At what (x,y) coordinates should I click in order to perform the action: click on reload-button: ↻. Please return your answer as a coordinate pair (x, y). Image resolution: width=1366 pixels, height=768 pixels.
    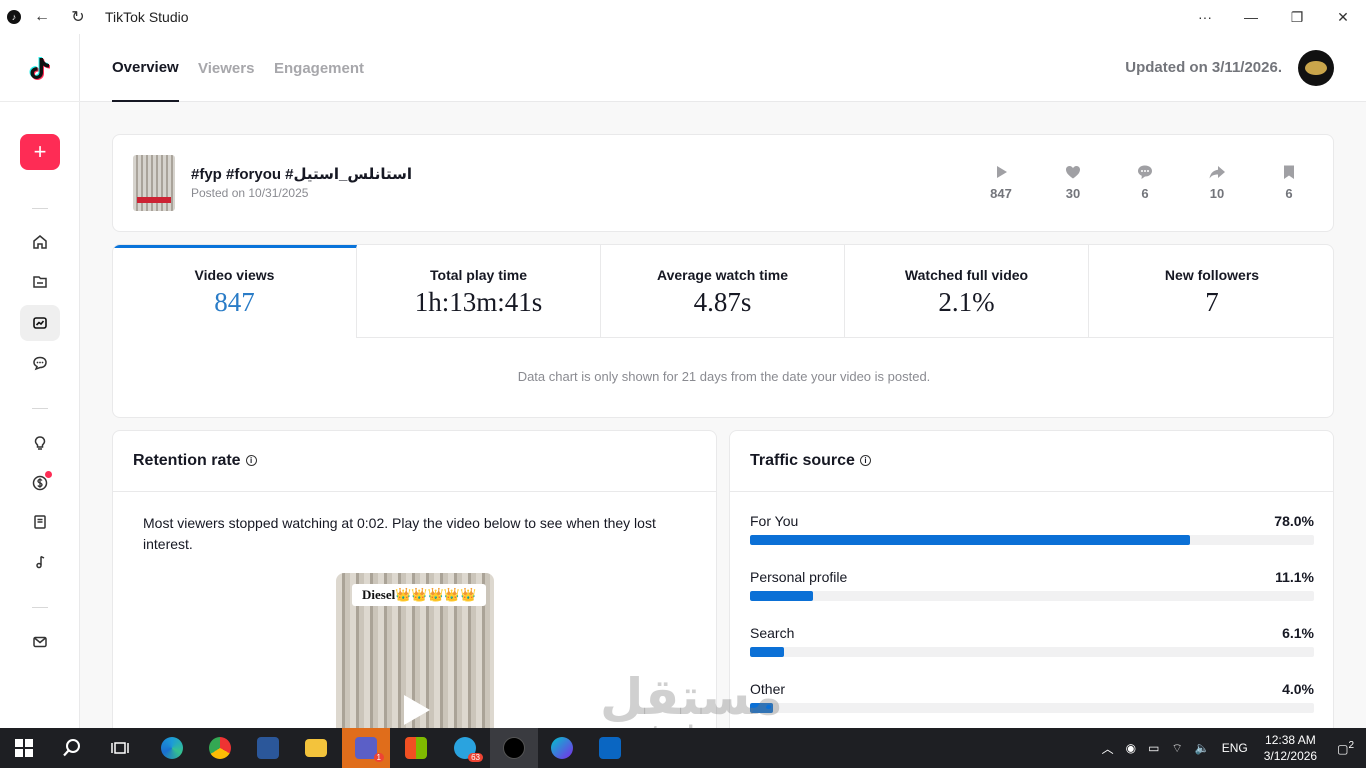
    Looking at the image, I should click on (78, 17).